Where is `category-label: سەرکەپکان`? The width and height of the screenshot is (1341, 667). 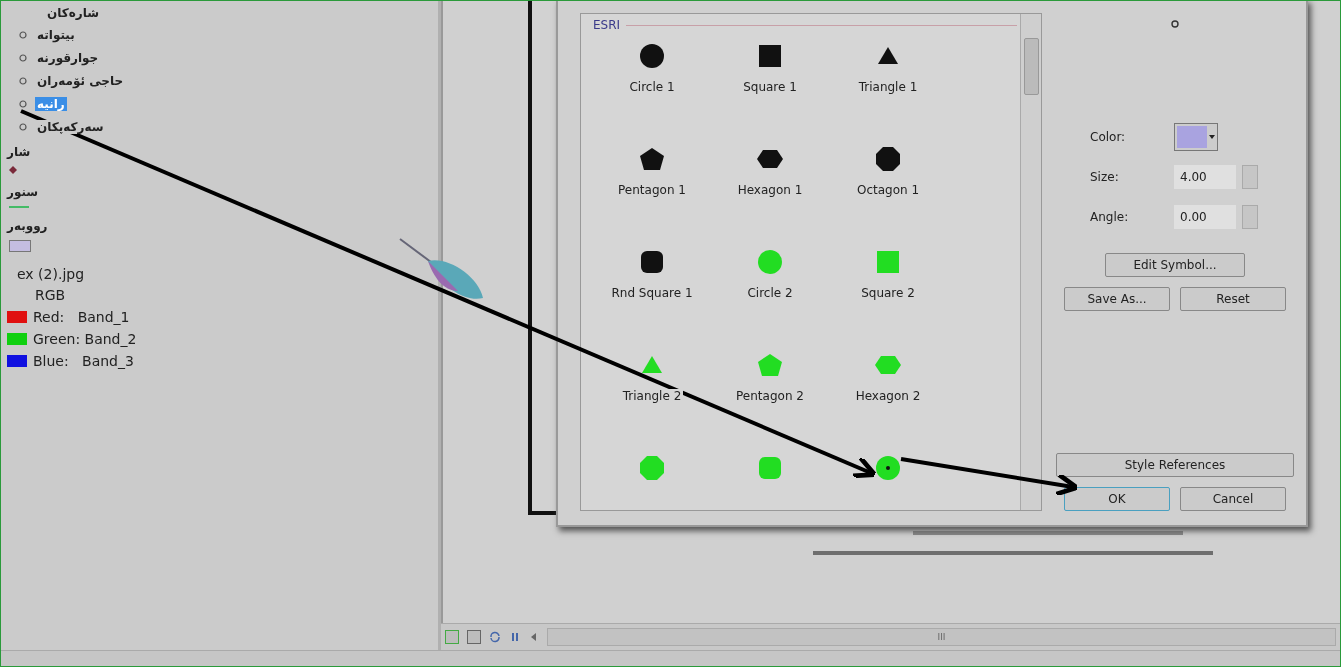 category-label: سەرکەپکان is located at coordinates (70, 126).